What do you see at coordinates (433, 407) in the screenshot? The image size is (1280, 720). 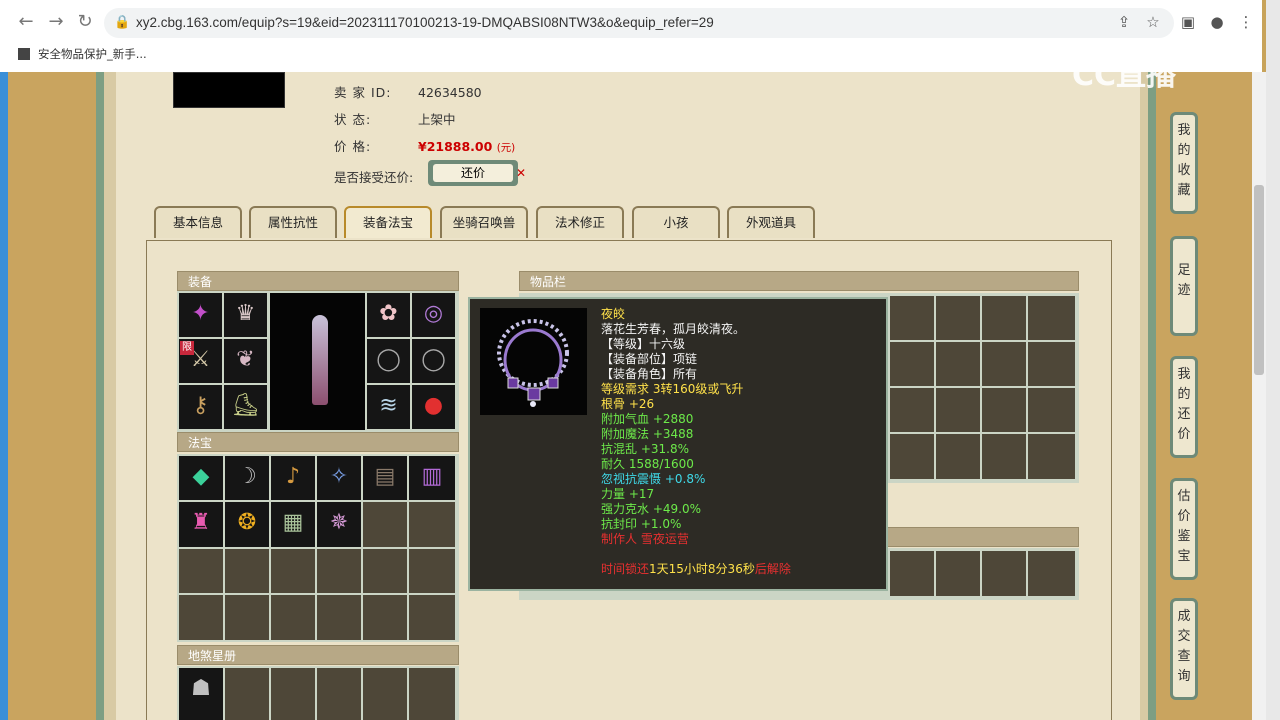 I see `equip-slot-orb: ●` at bounding box center [433, 407].